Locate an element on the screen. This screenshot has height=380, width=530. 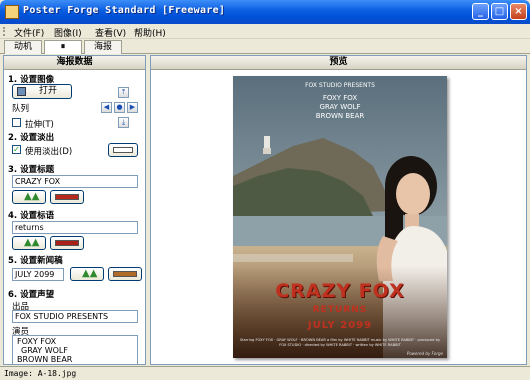
cast-textarea: FOXY FOX GRAY WOLF BROWN BEAR is located at coordinates (75, 349).